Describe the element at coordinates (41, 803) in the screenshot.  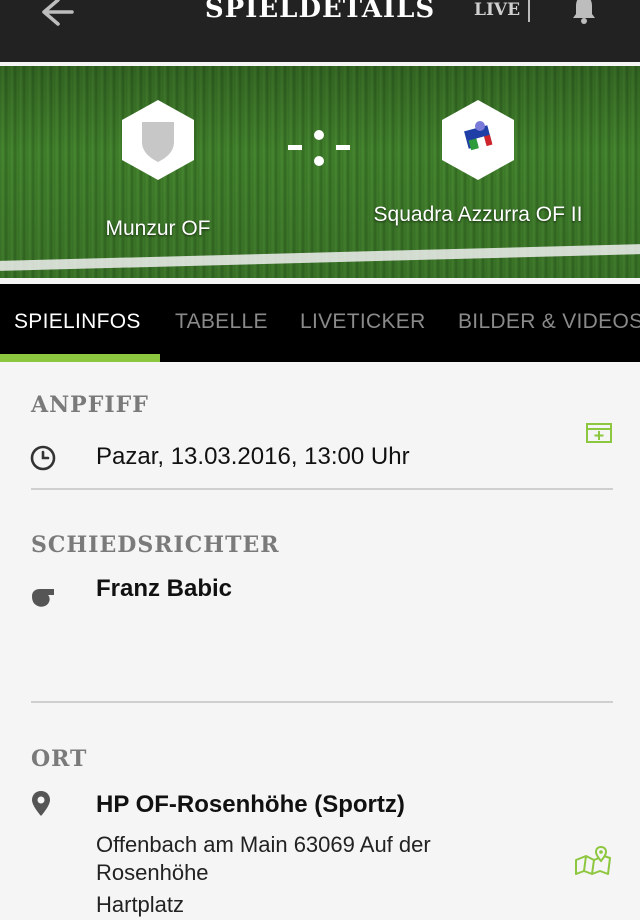
I see `location-pin-icon` at that location.